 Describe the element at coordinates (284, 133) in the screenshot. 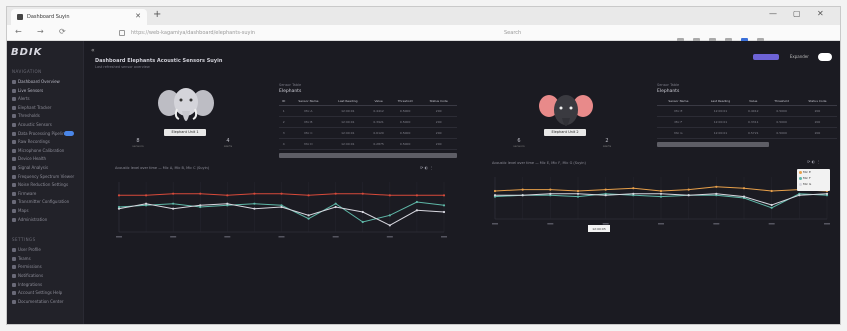

I see `table-cell: 3` at that location.